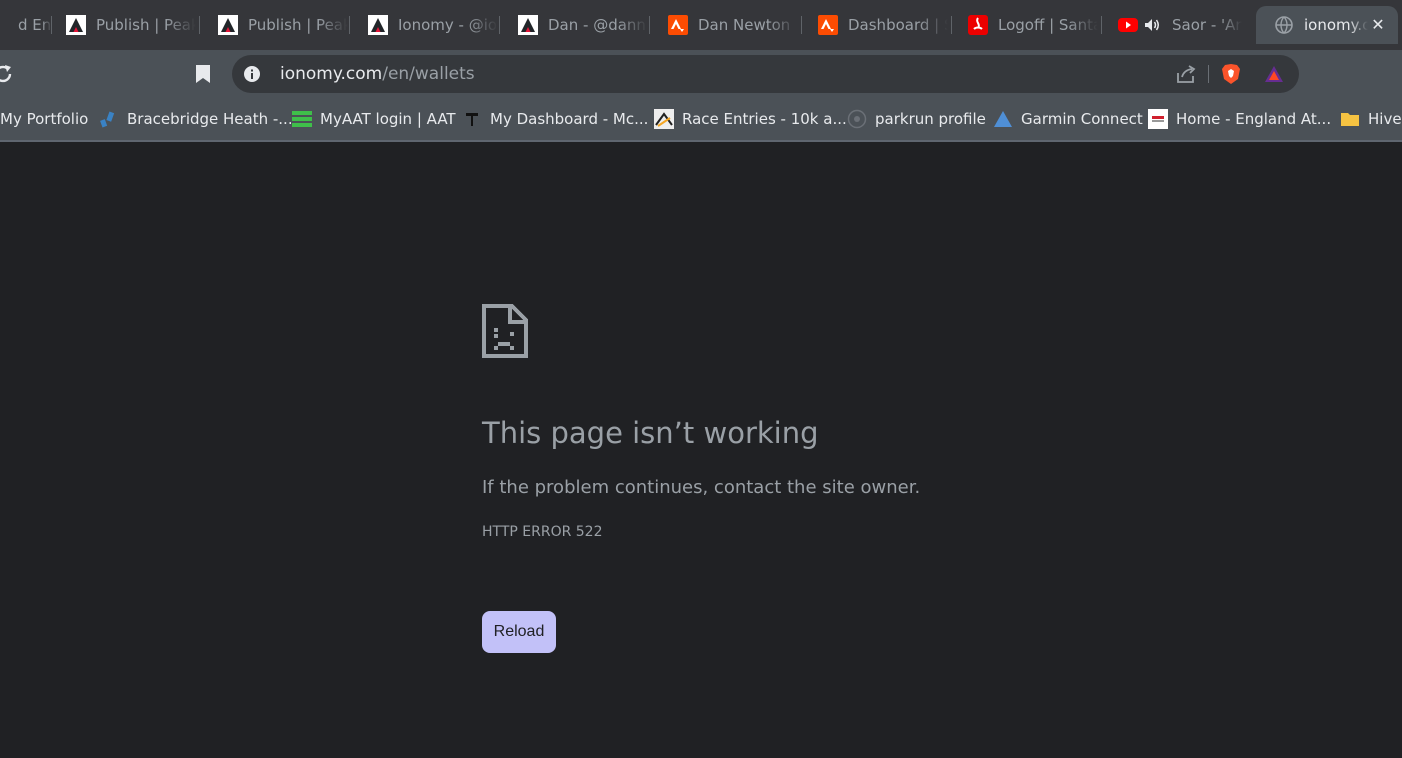 This screenshot has height=758, width=1402. Describe the element at coordinates (930, 119) in the screenshot. I see `bookmark-label: parkrun profile` at that location.